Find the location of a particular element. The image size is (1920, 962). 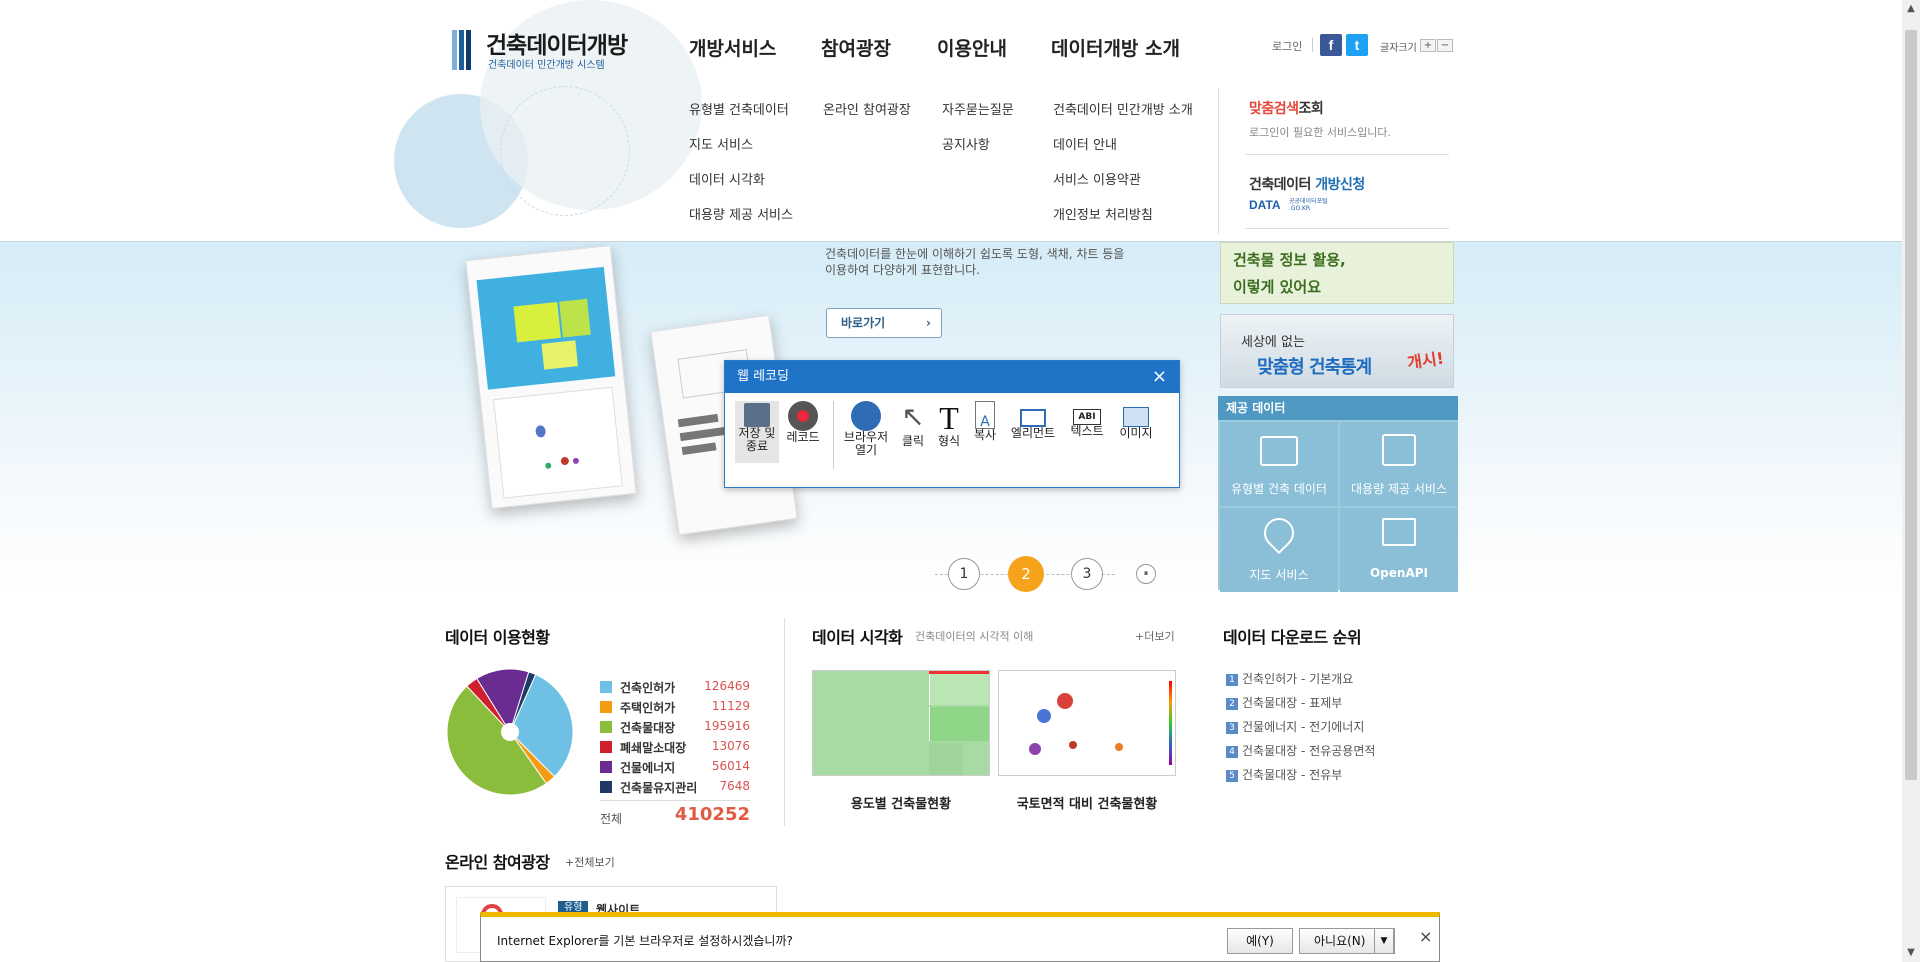

service-label: 대용량 제공 서비스 is located at coordinates (1399, 489).